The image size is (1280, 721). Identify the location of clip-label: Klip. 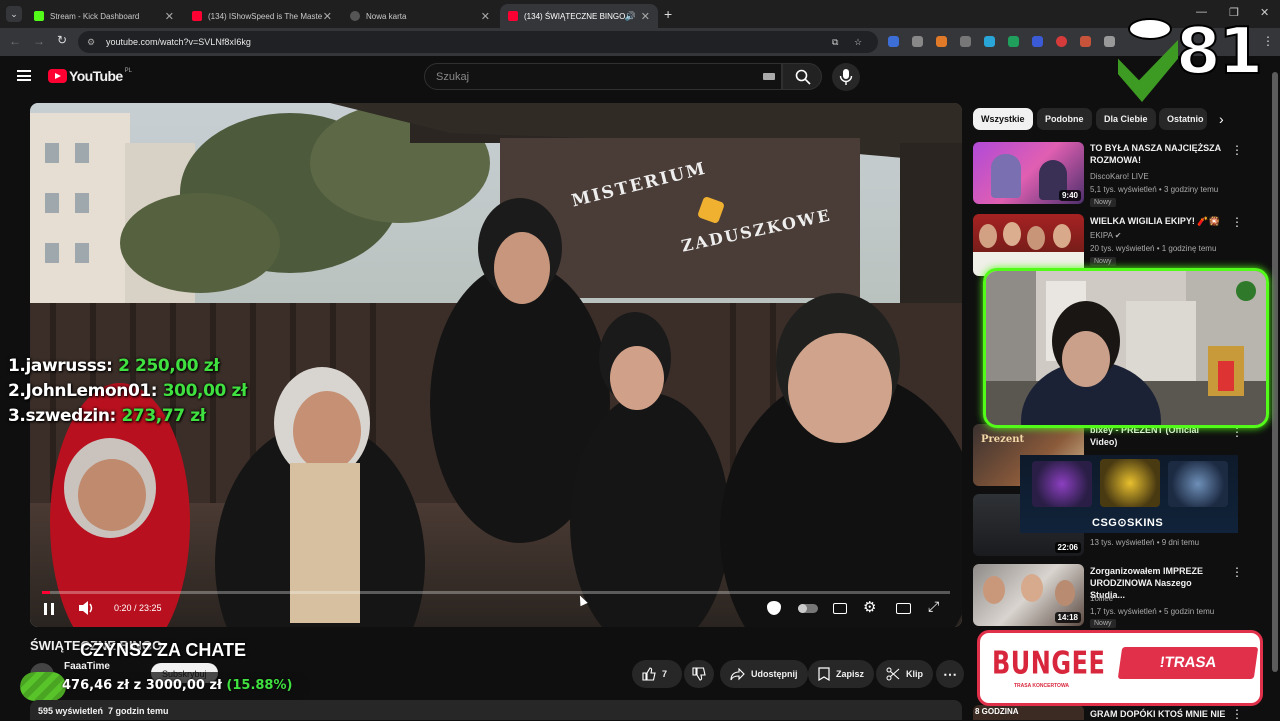
(914, 674).